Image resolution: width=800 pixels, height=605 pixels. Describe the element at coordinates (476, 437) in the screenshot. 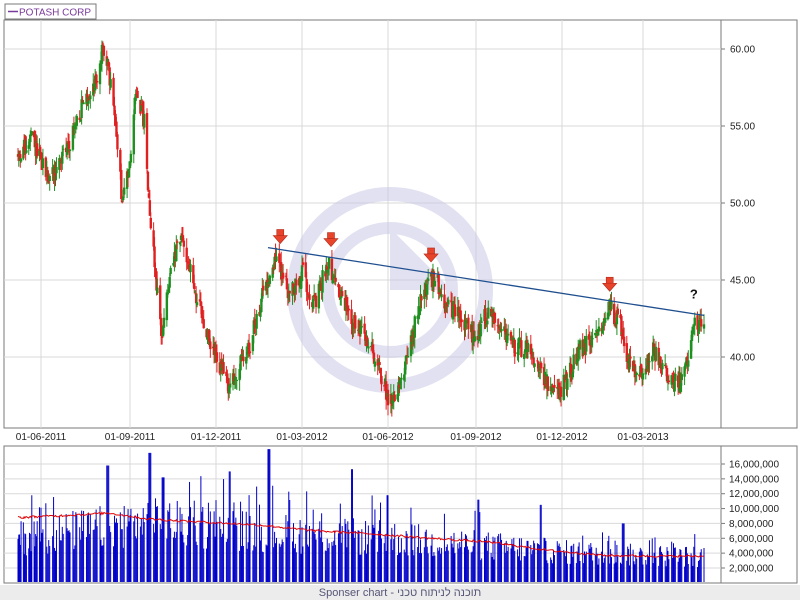

I see `date-tick-label: 01-09-2012` at that location.